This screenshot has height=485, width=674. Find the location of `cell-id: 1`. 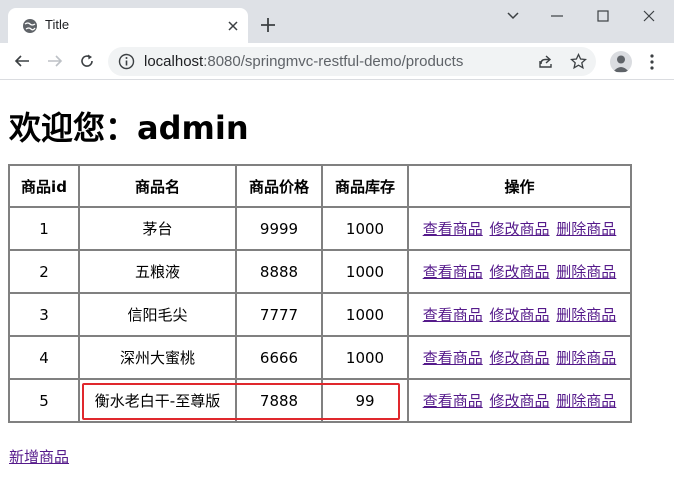

cell-id: 1 is located at coordinates (44, 228).